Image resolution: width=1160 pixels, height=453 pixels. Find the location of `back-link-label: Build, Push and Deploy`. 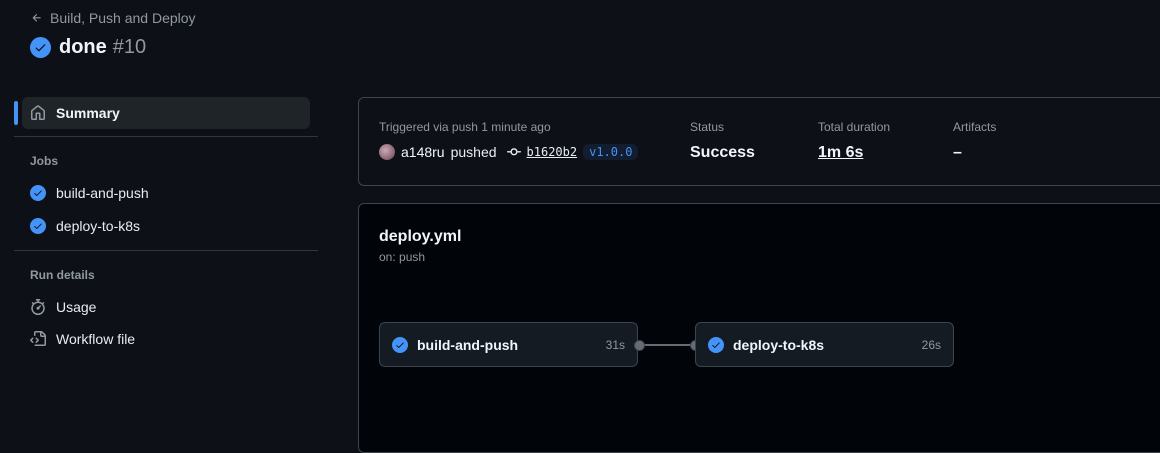

back-link-label: Build, Push and Deploy is located at coordinates (123, 18).